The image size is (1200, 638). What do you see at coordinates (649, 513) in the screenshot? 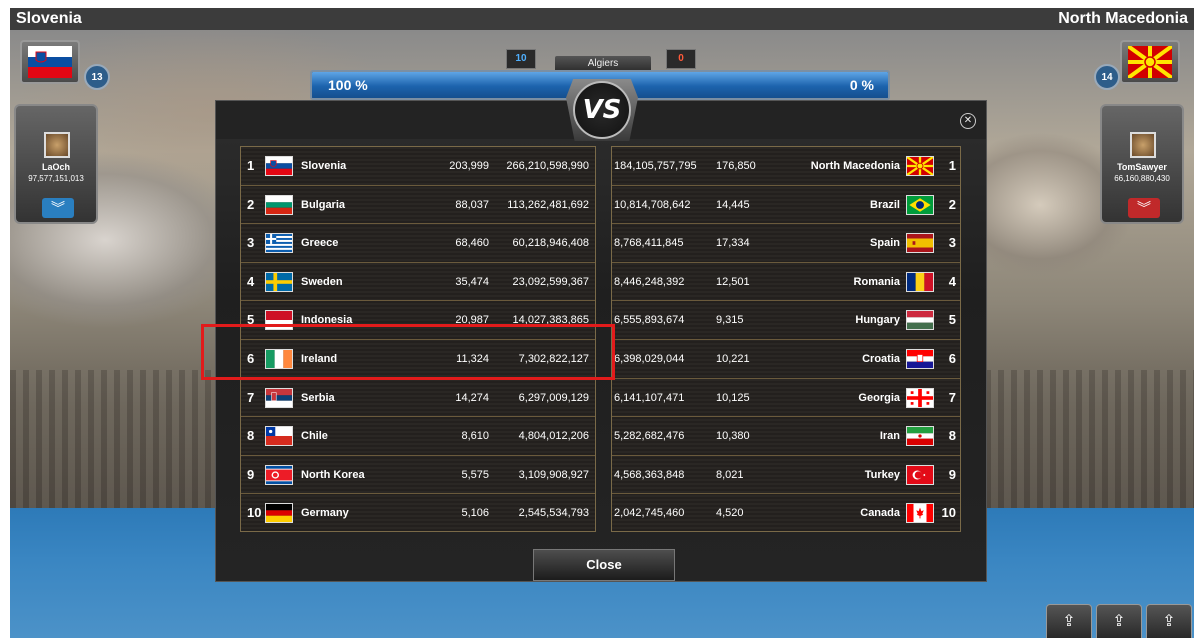
I see `row-damage: 2,042,745,460` at bounding box center [649, 513].